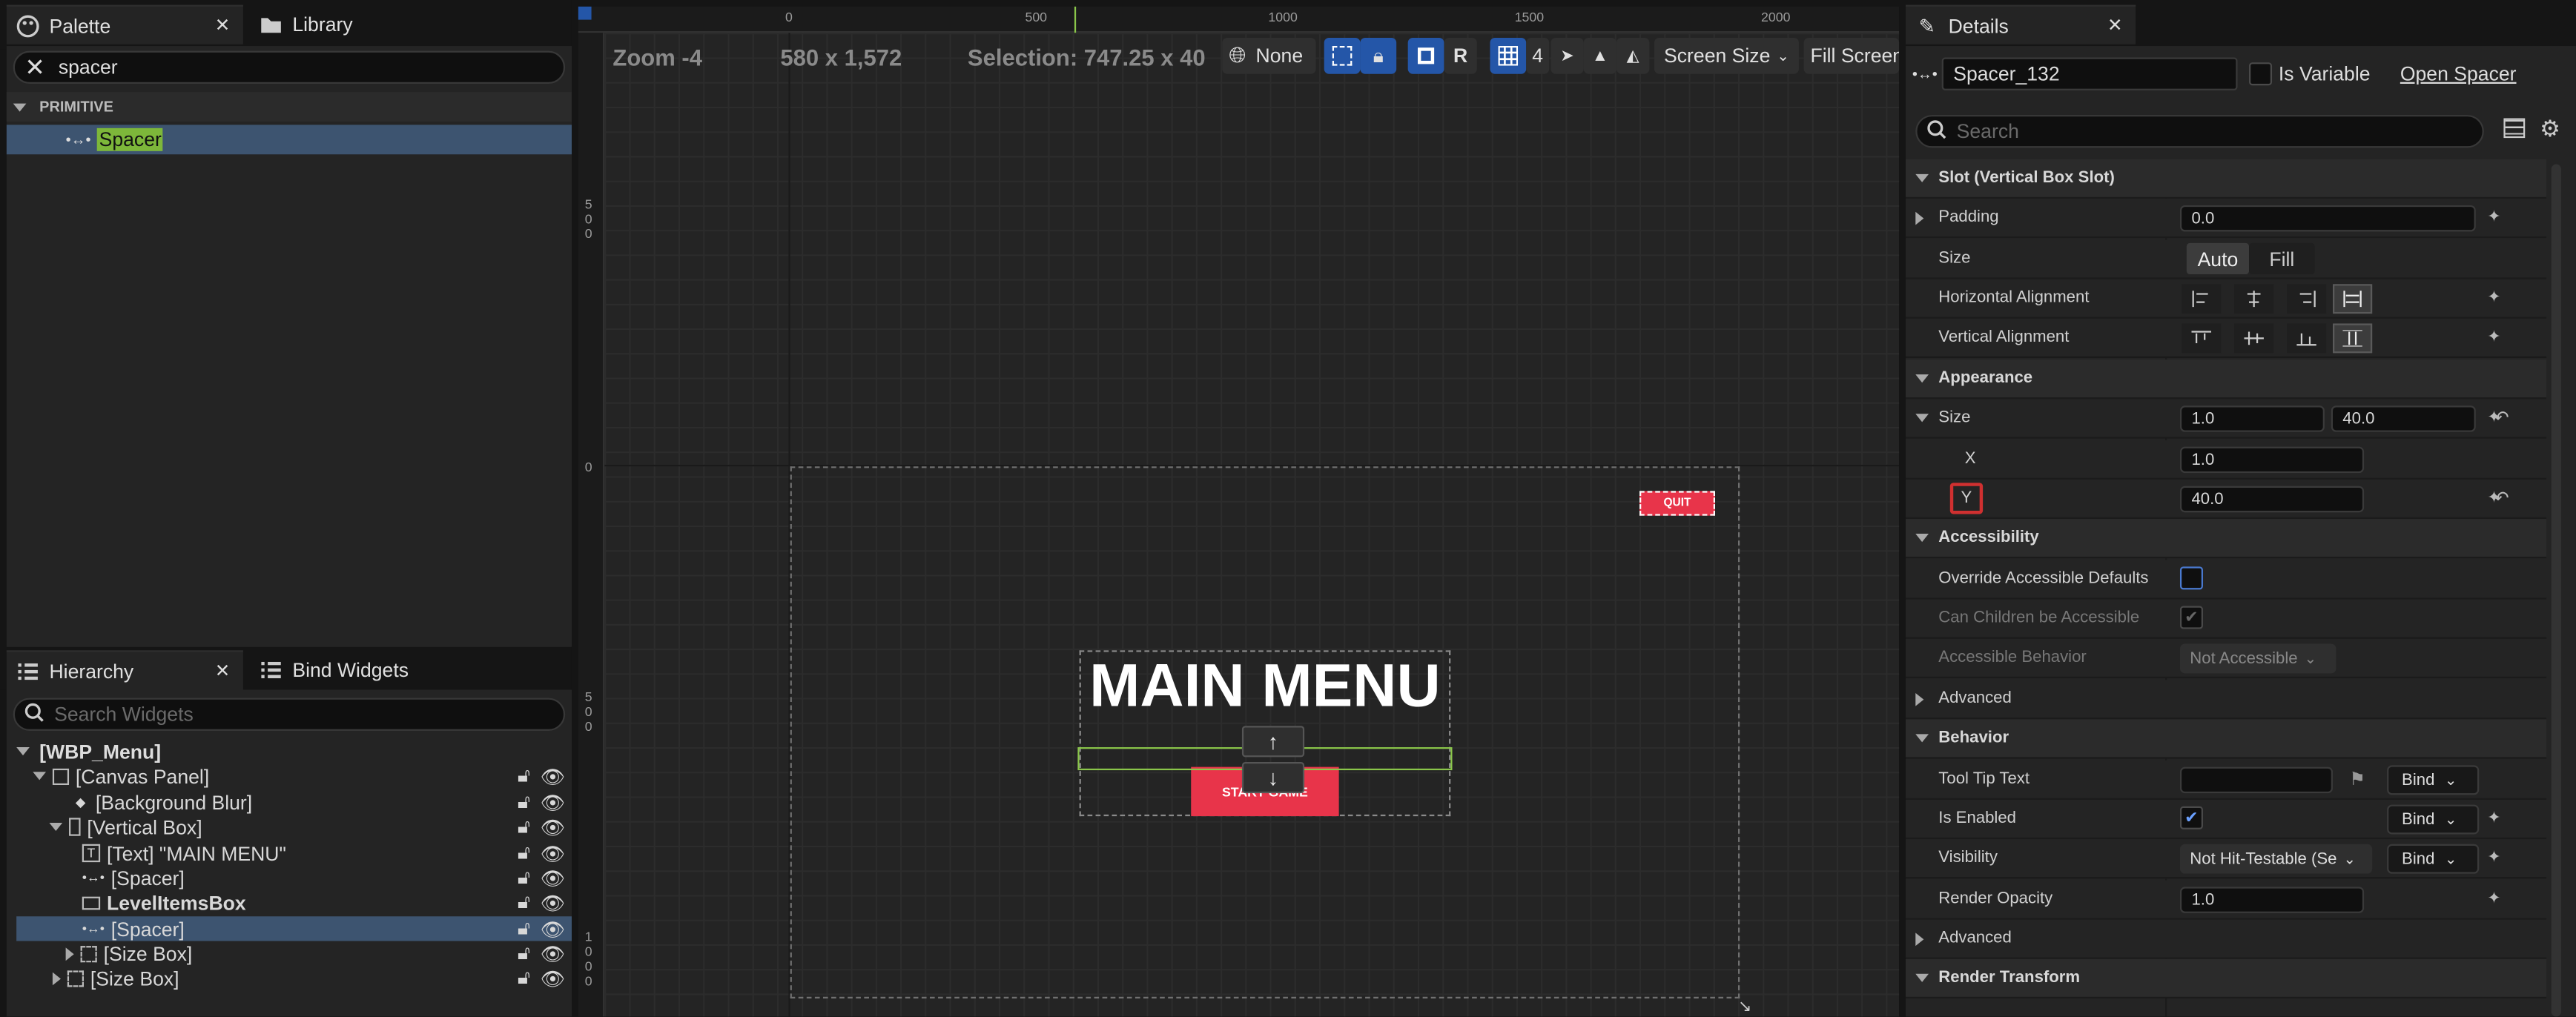 This screenshot has height=1017, width=2576. I want to click on hierarchy-search-input, so click(309, 715).